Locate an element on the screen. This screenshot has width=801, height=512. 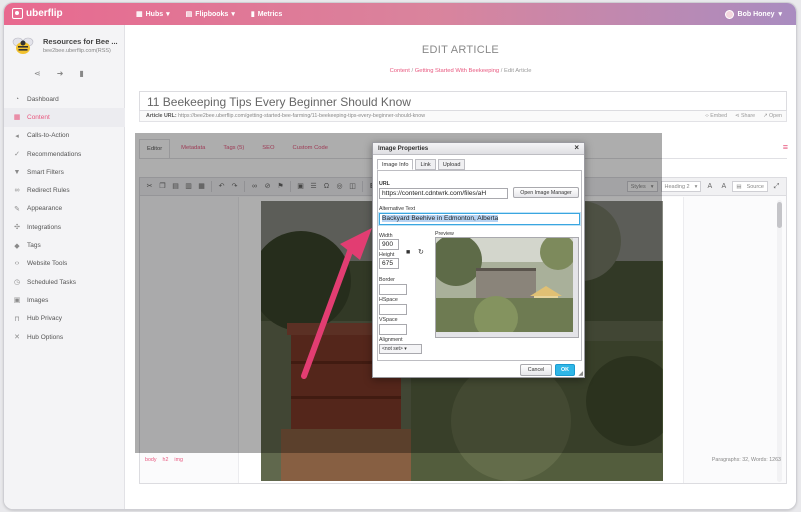
share-button: ⋖ Share is located at coordinates (745, 116).